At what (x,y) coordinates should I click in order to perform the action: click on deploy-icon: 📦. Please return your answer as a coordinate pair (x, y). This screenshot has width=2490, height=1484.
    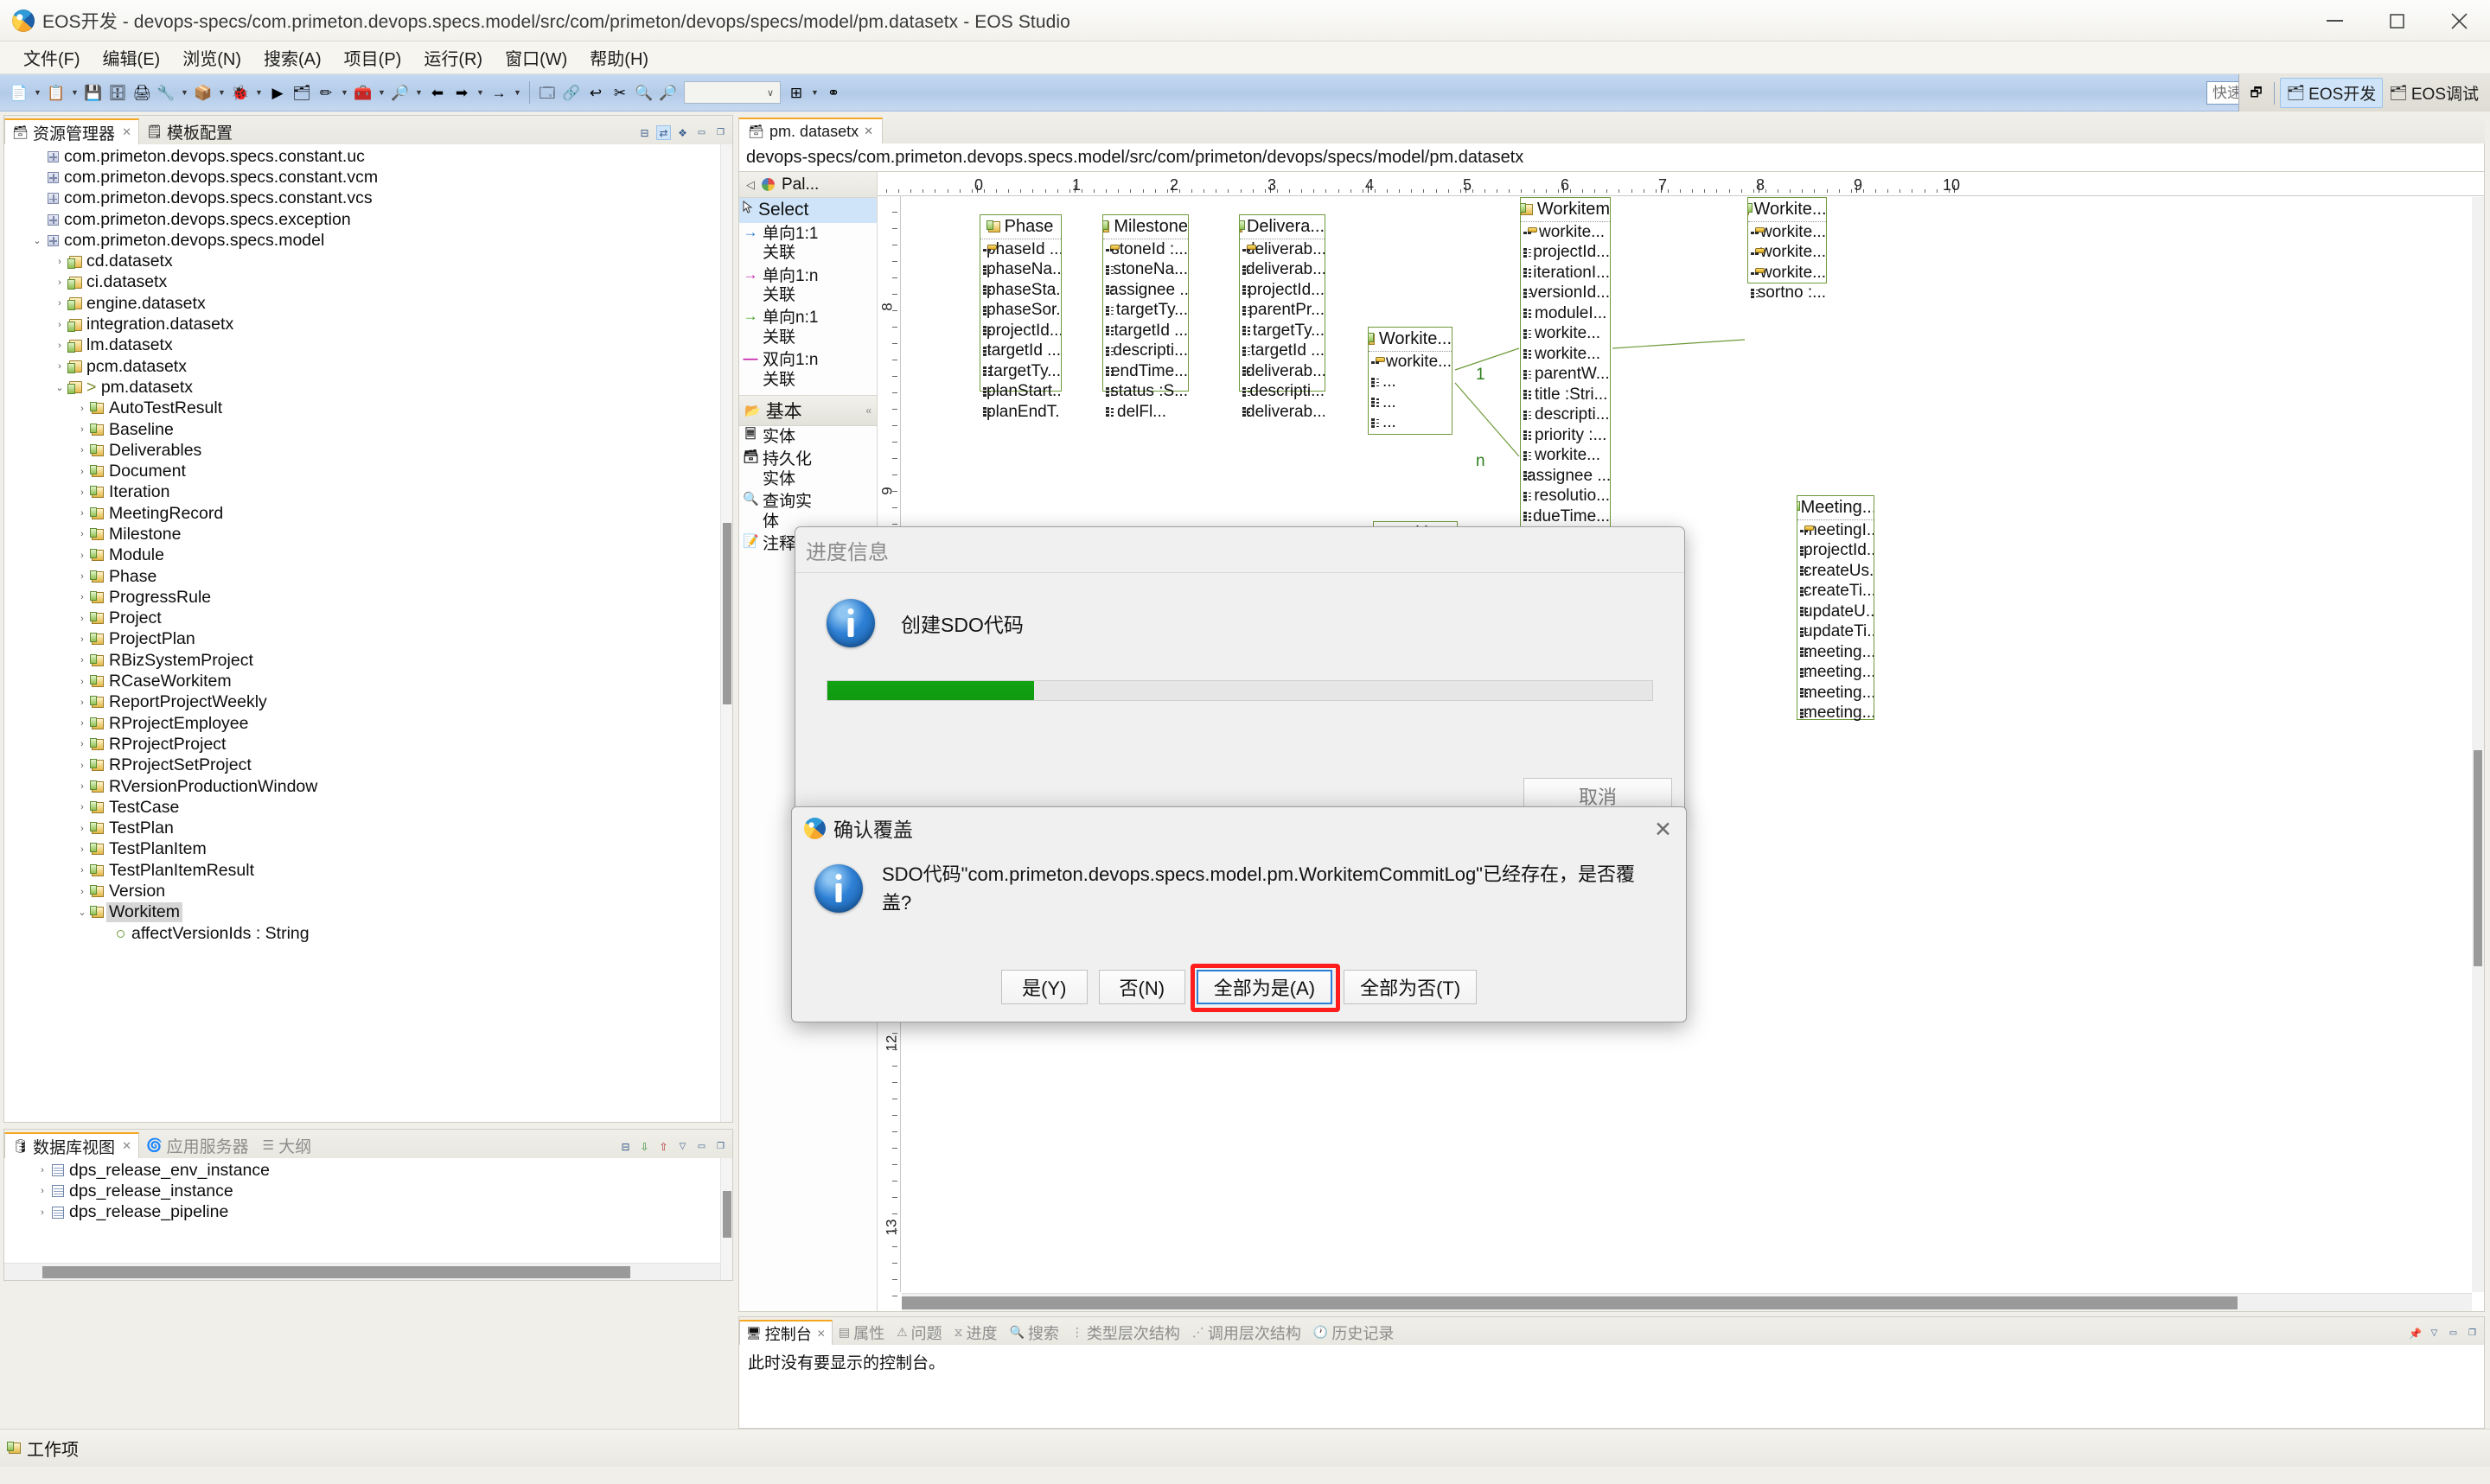
    Looking at the image, I should click on (203, 93).